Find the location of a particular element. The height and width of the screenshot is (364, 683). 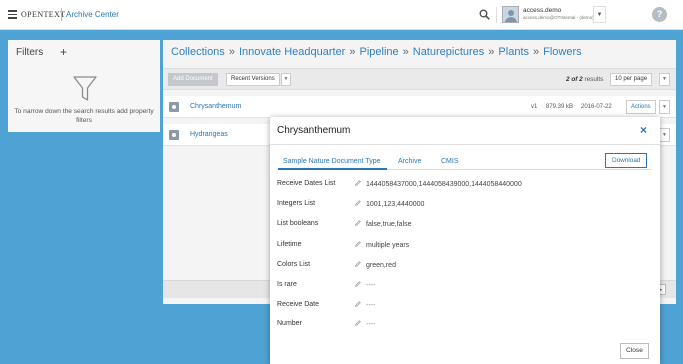

results-count-value: 2 of 2 is located at coordinates (574, 79).